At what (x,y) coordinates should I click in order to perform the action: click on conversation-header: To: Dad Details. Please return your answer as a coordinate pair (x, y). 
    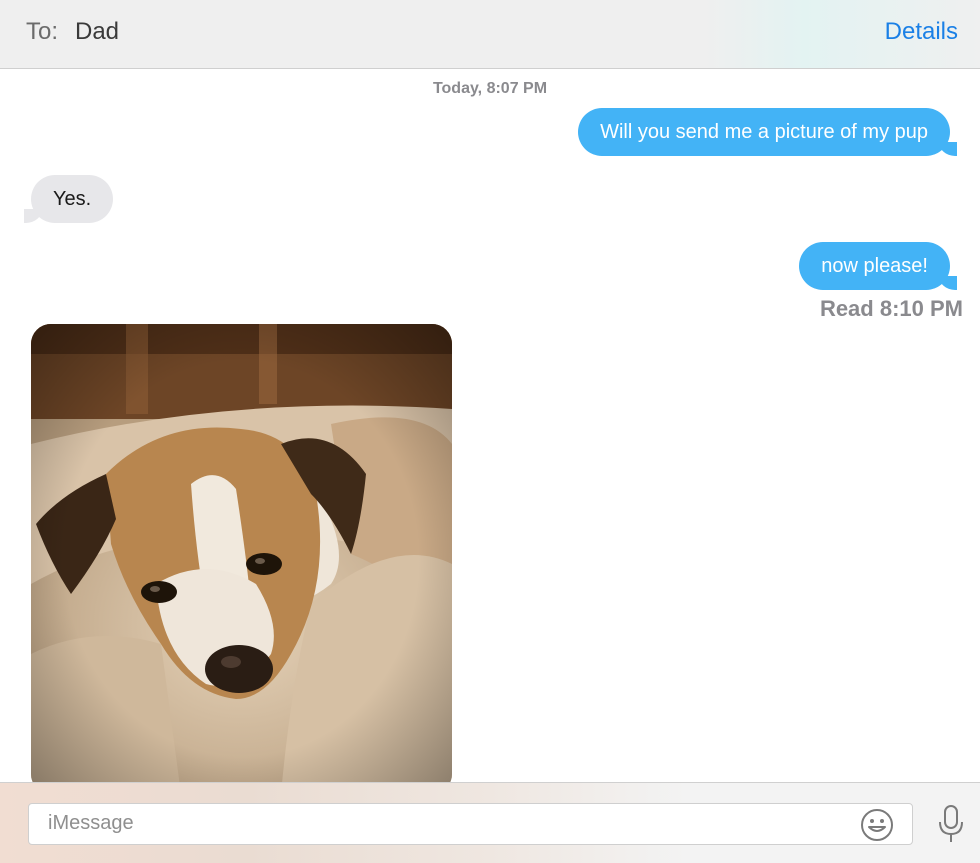
    Looking at the image, I should click on (490, 34).